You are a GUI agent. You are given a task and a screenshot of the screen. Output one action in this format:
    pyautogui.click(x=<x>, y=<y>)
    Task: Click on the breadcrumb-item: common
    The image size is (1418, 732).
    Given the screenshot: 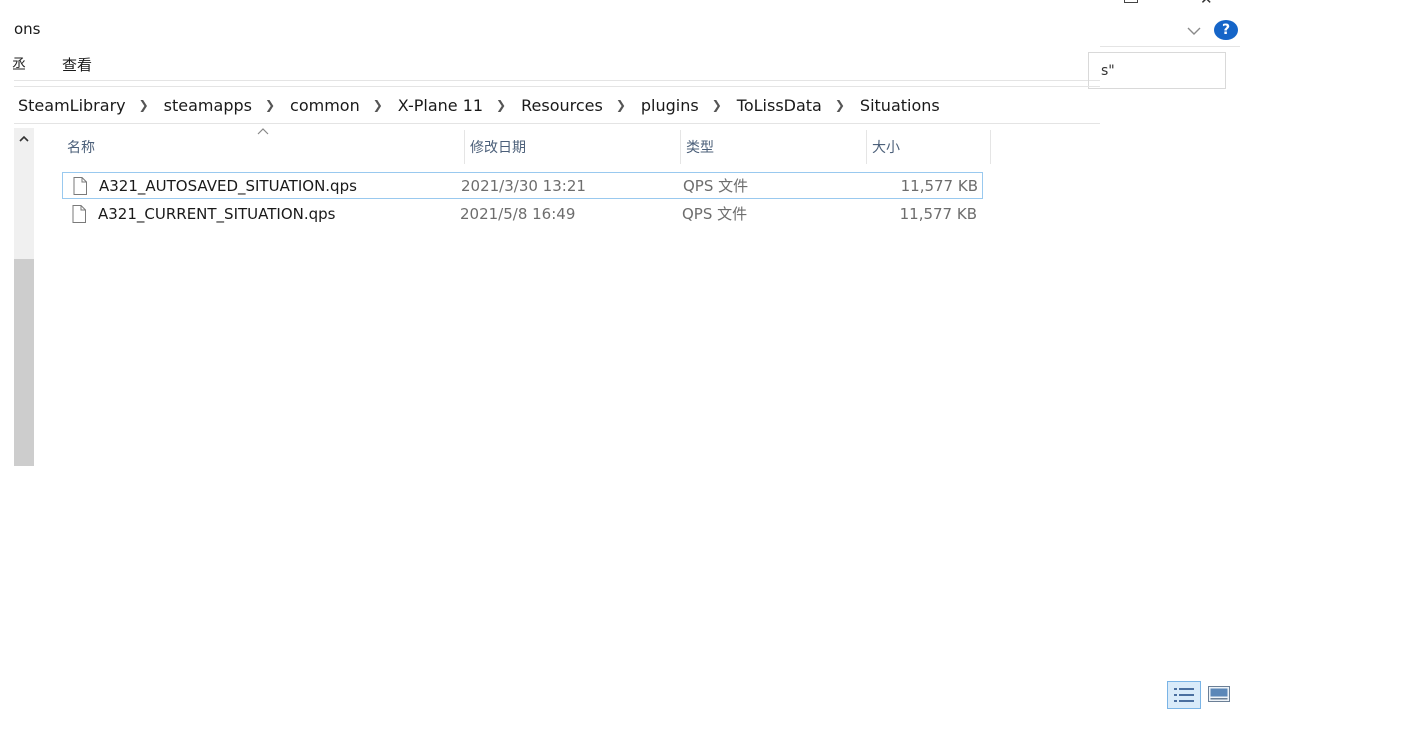 What is the action you would take?
    pyautogui.click(x=325, y=105)
    